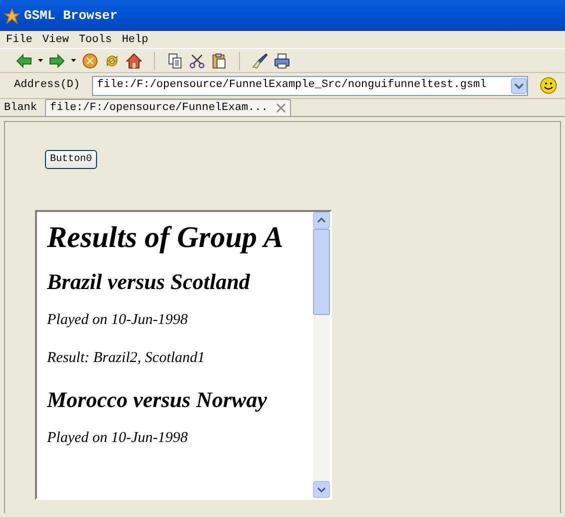  What do you see at coordinates (21, 108) in the screenshot?
I see `tab: Blank` at bounding box center [21, 108].